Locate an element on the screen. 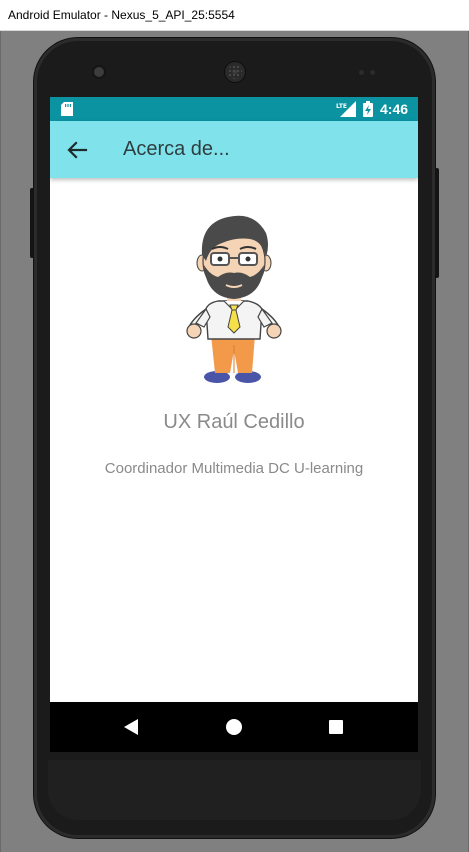 This screenshot has width=469, height=852. phone-chin is located at coordinates (234, 790).